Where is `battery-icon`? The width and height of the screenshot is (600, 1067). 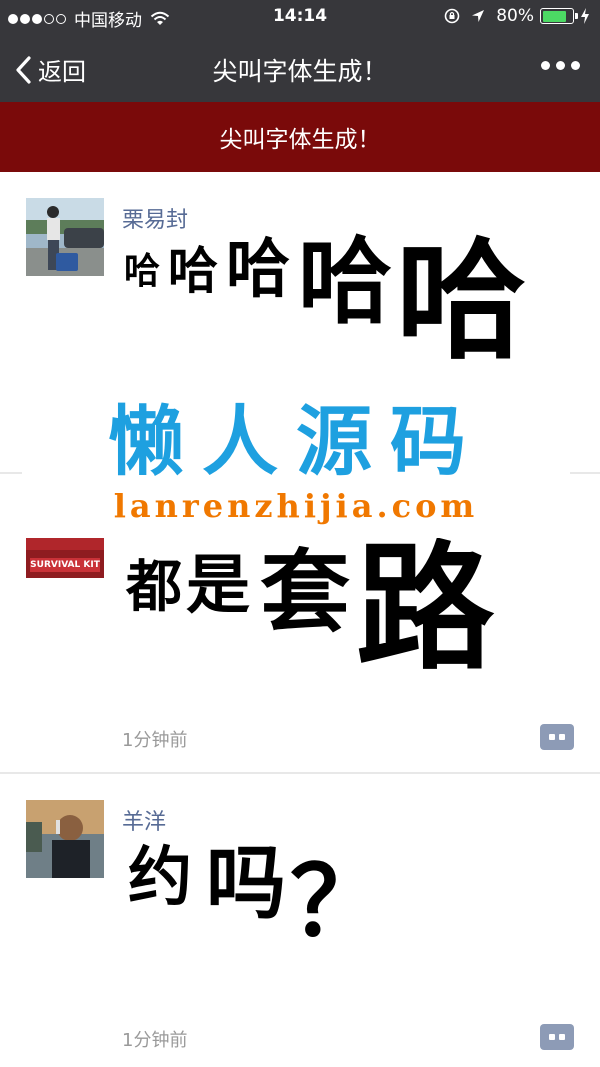 battery-icon is located at coordinates (559, 16).